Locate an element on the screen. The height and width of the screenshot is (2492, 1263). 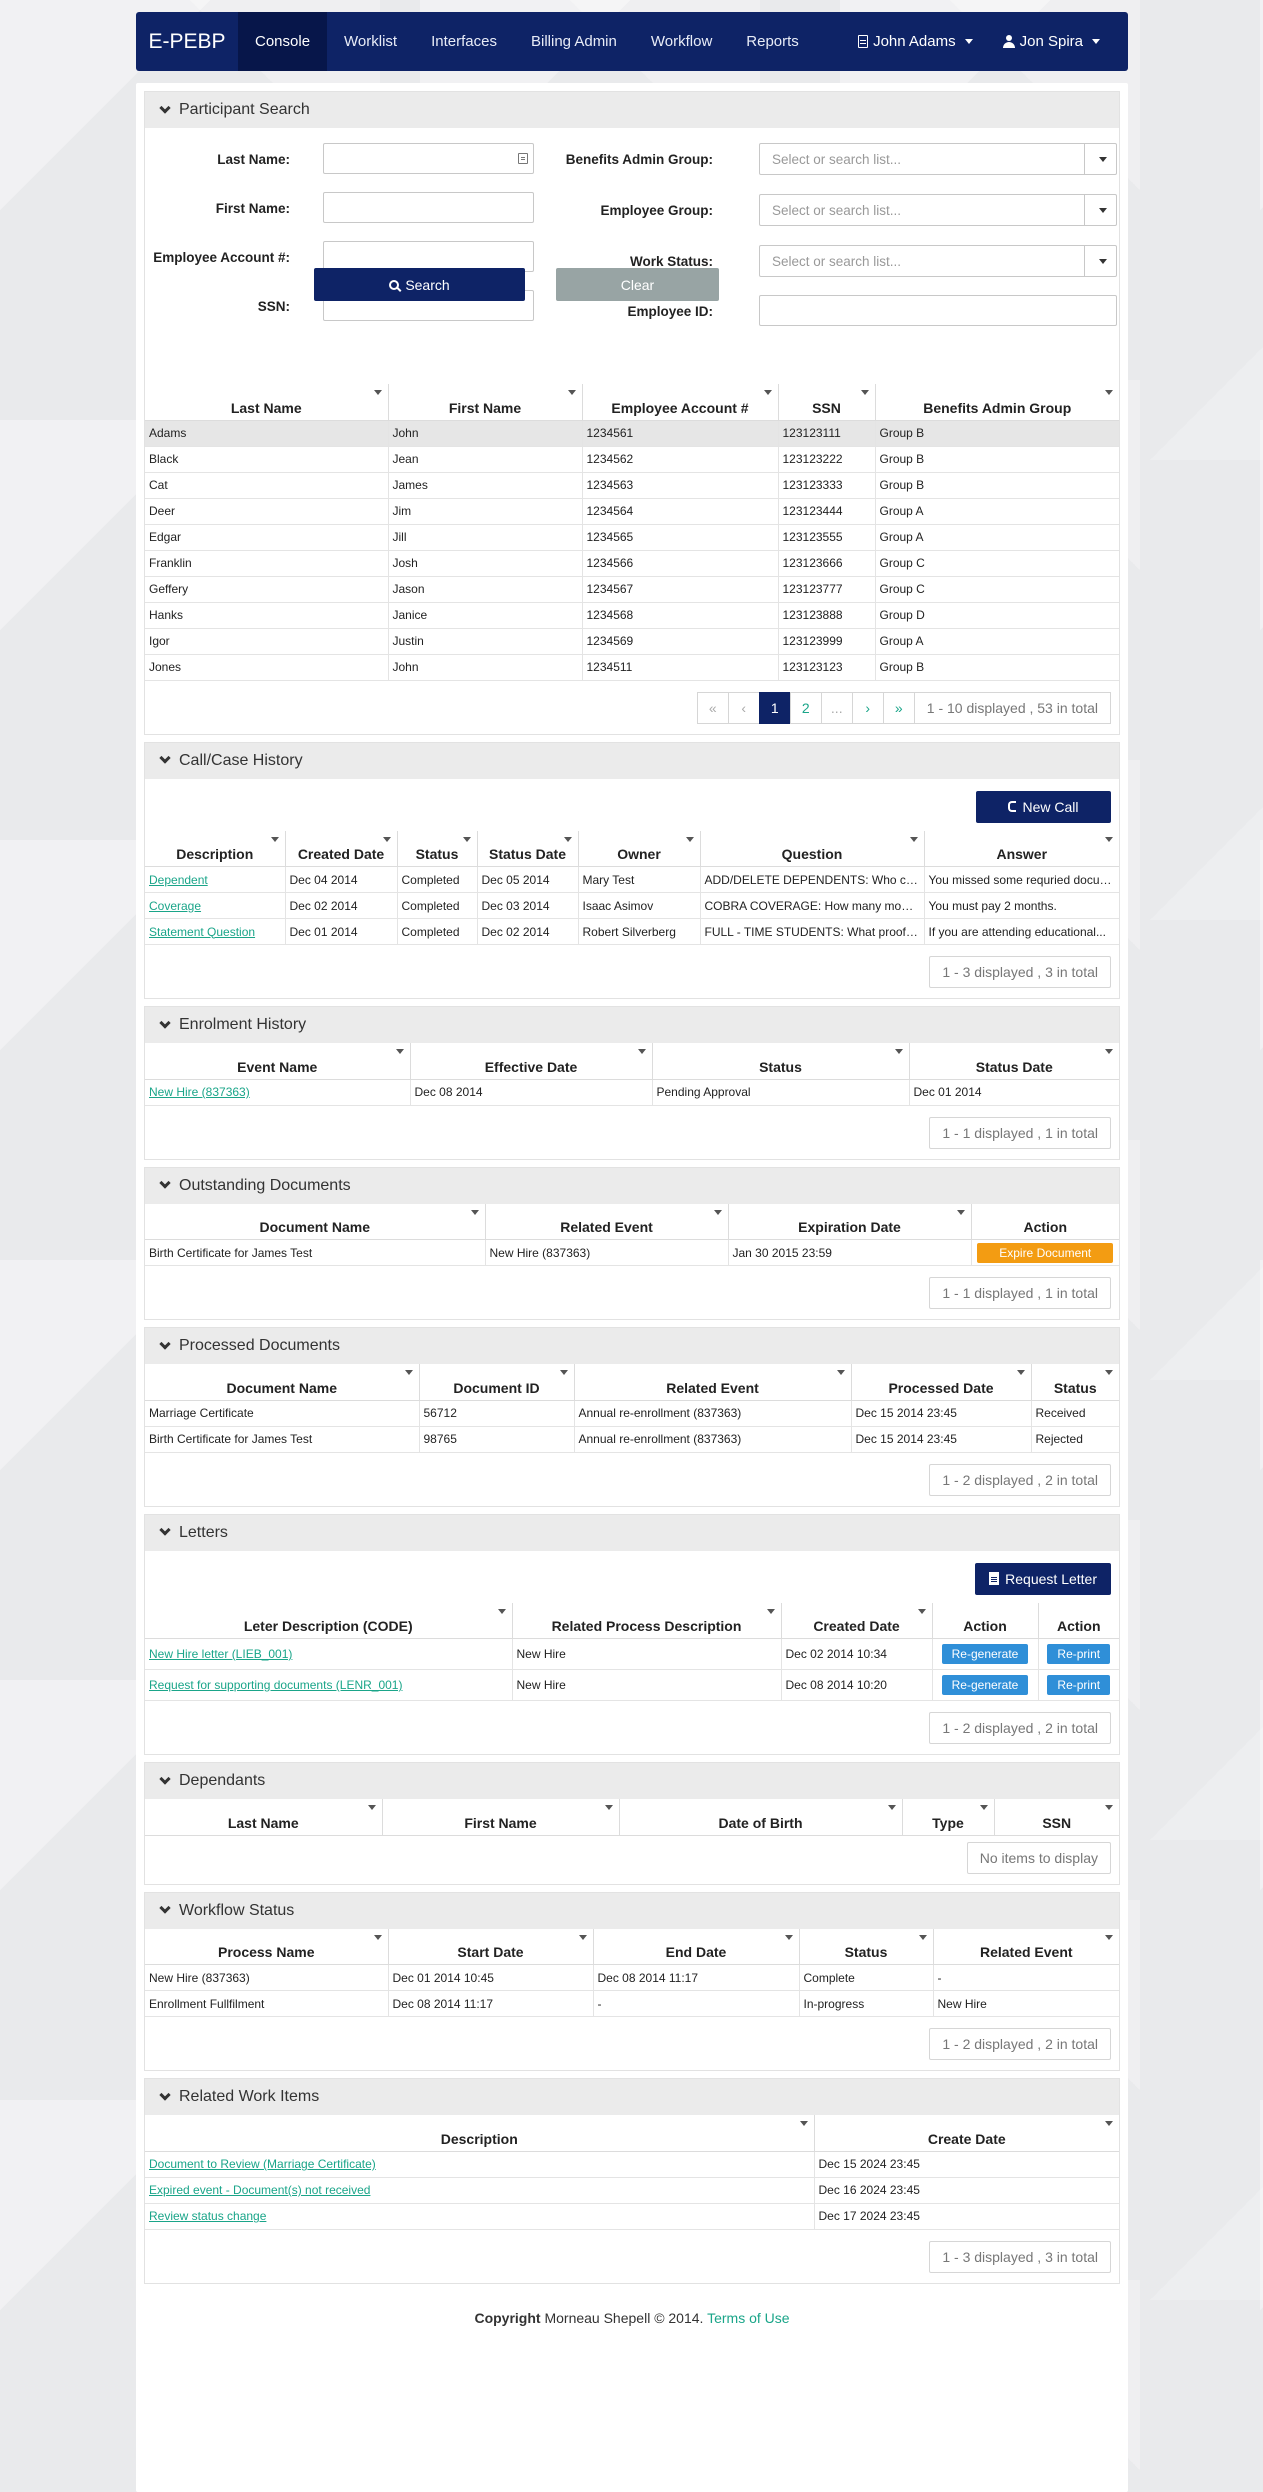
row-link: Expired event - Document(s) not received is located at coordinates (259, 2190).